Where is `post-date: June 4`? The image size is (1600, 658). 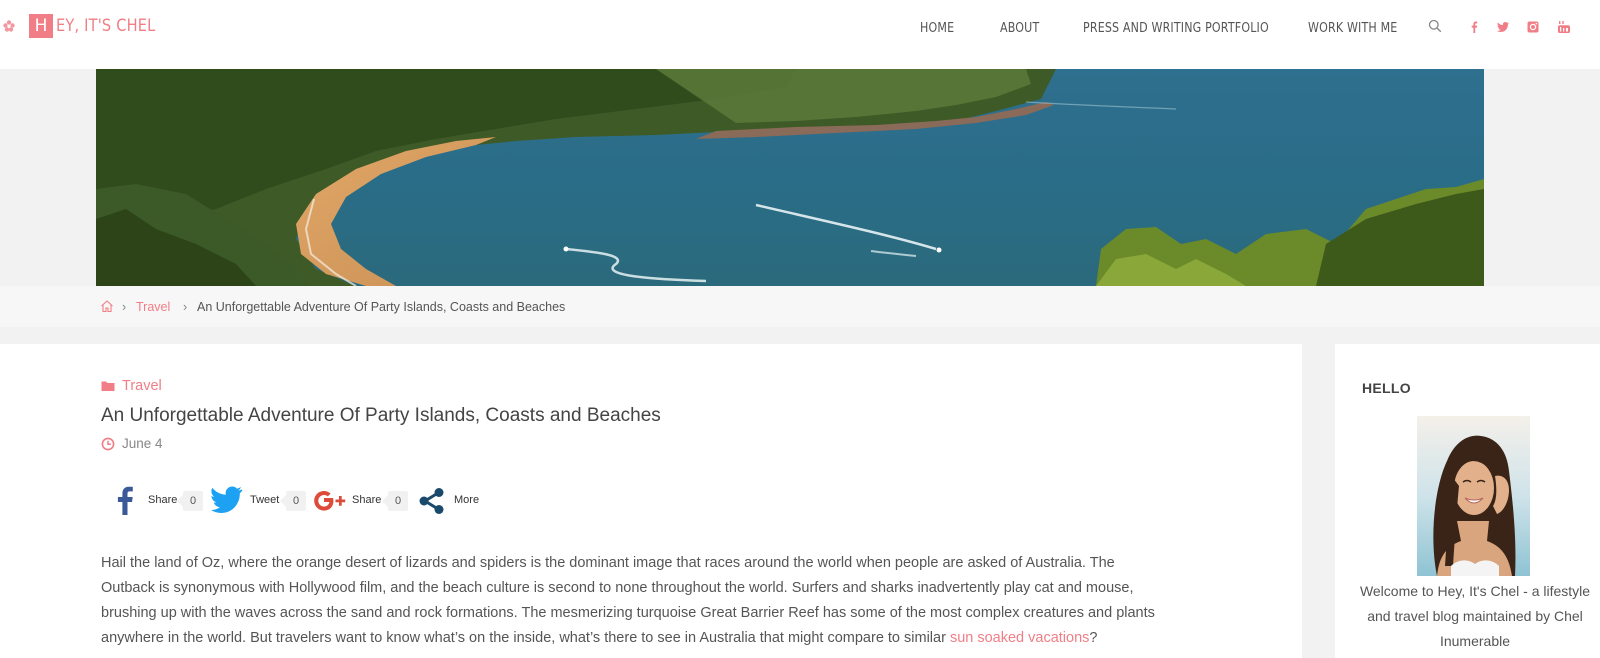
post-date: June 4 is located at coordinates (132, 444).